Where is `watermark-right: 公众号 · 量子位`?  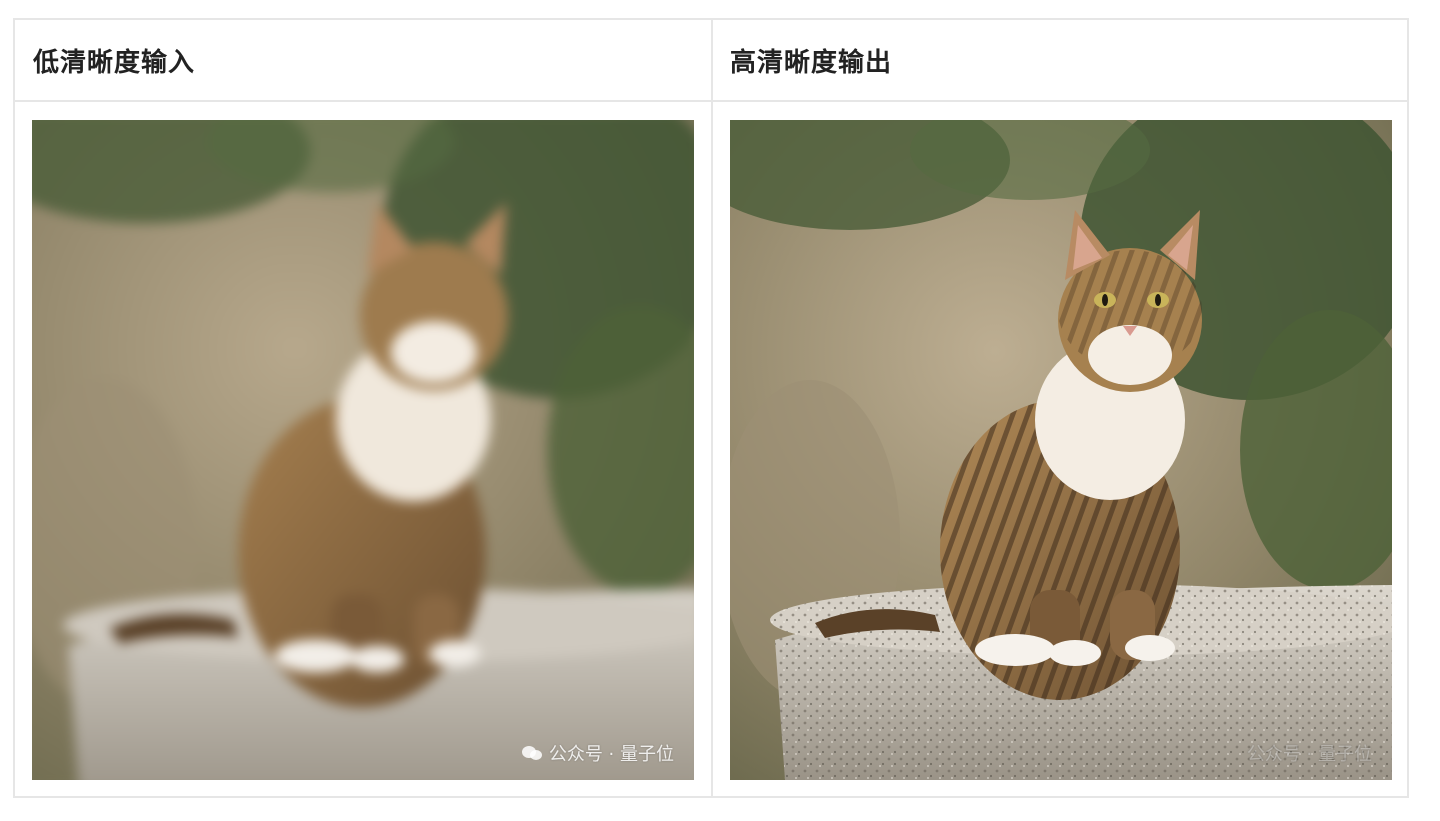
watermark-right: 公众号 · 量子位 is located at coordinates (1309, 753).